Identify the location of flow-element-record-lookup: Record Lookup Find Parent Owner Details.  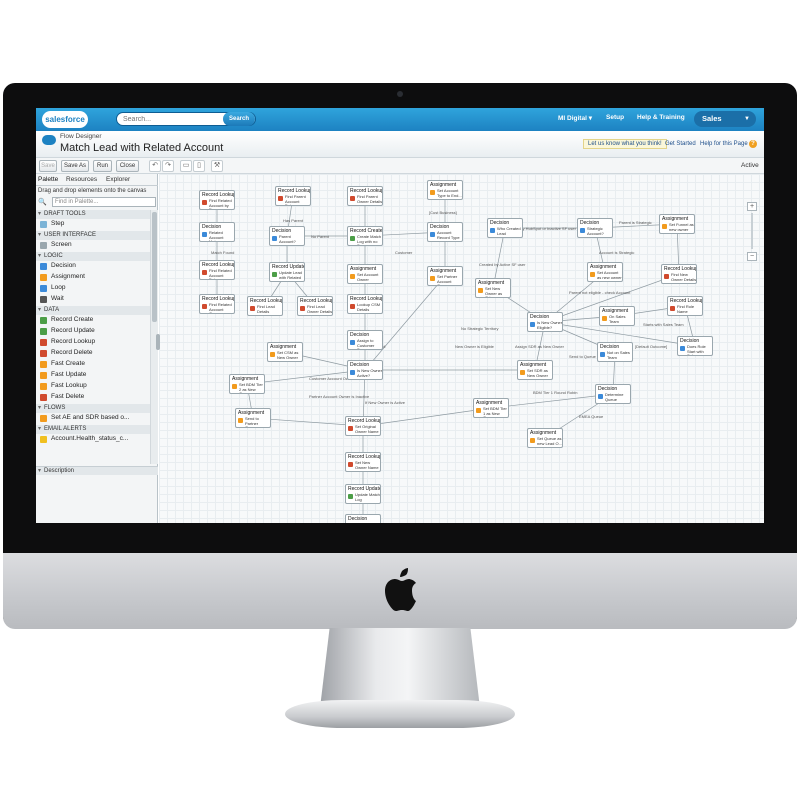
(365, 196).